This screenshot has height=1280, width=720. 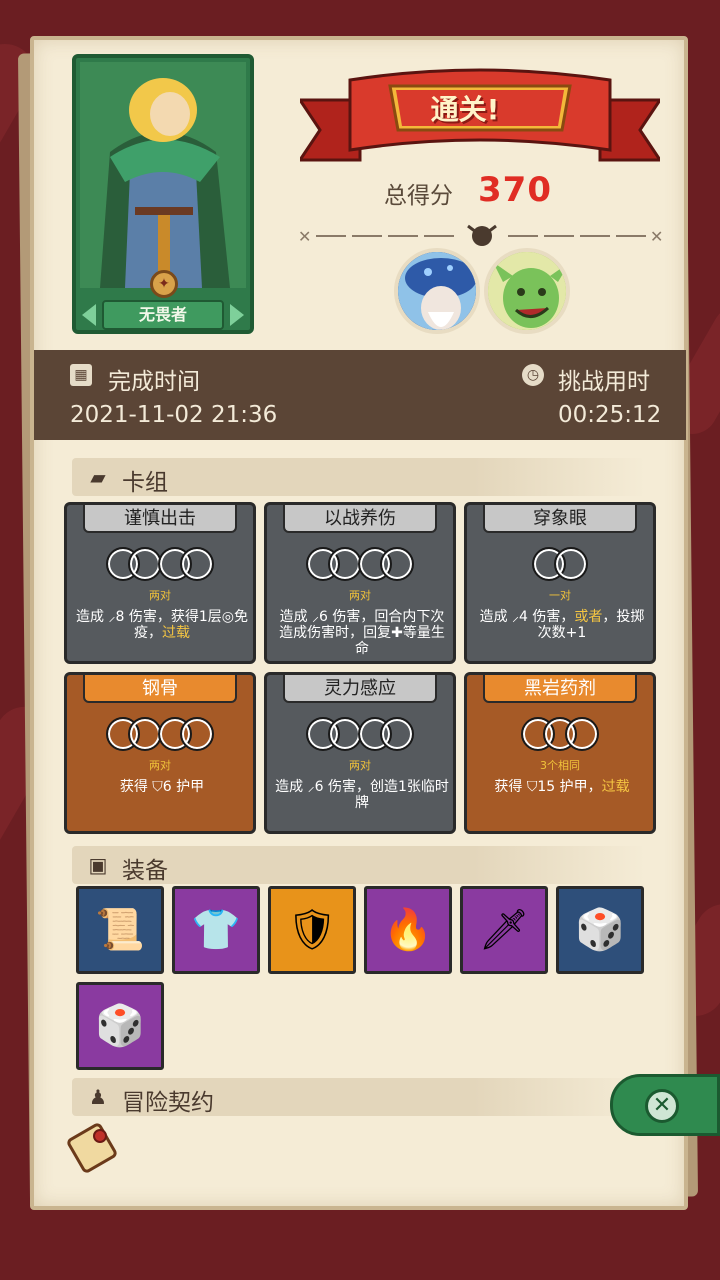 I want to click on duration-value: 00:25:12, so click(x=610, y=415).